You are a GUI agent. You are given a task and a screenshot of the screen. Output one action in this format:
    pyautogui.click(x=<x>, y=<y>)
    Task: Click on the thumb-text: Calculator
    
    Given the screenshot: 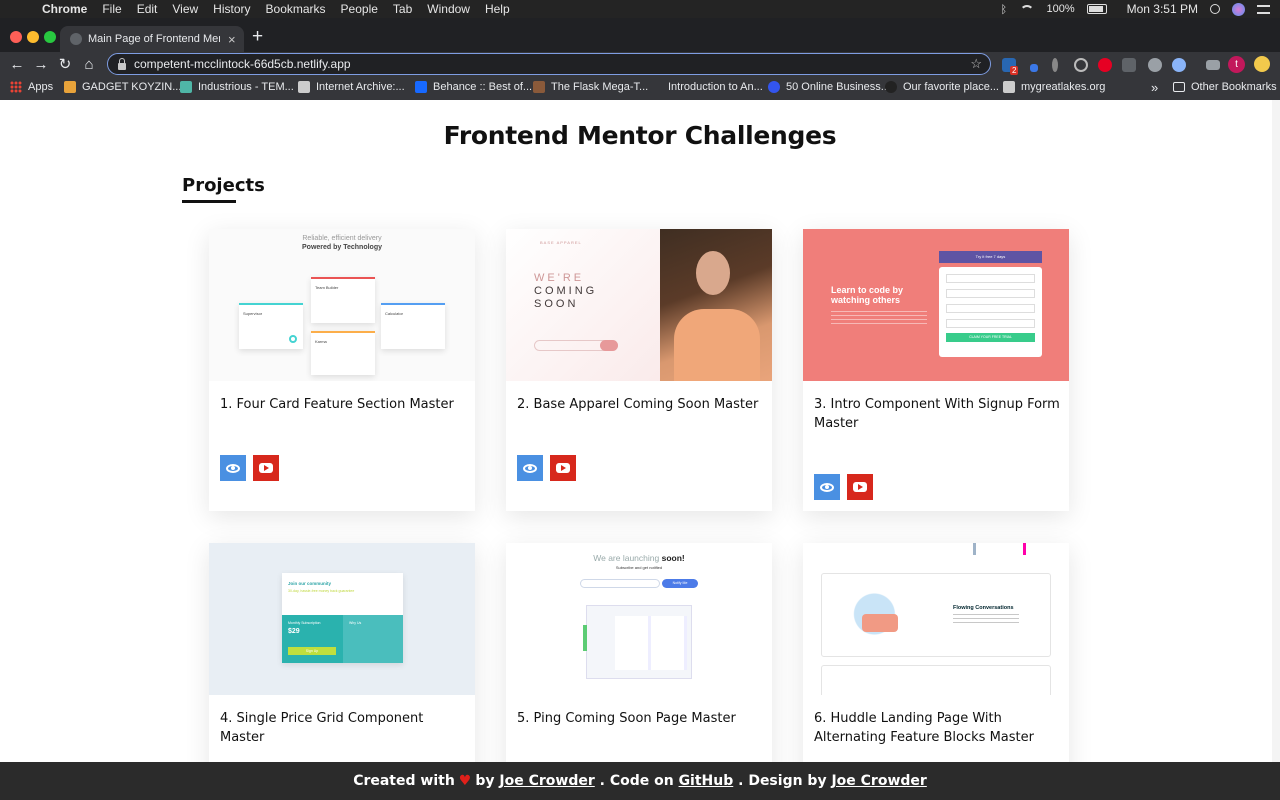 What is the action you would take?
    pyautogui.click(x=394, y=313)
    